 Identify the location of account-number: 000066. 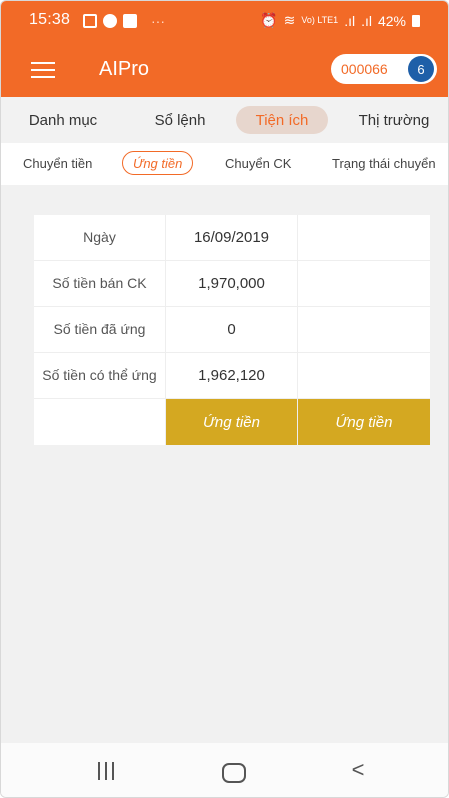
(364, 69).